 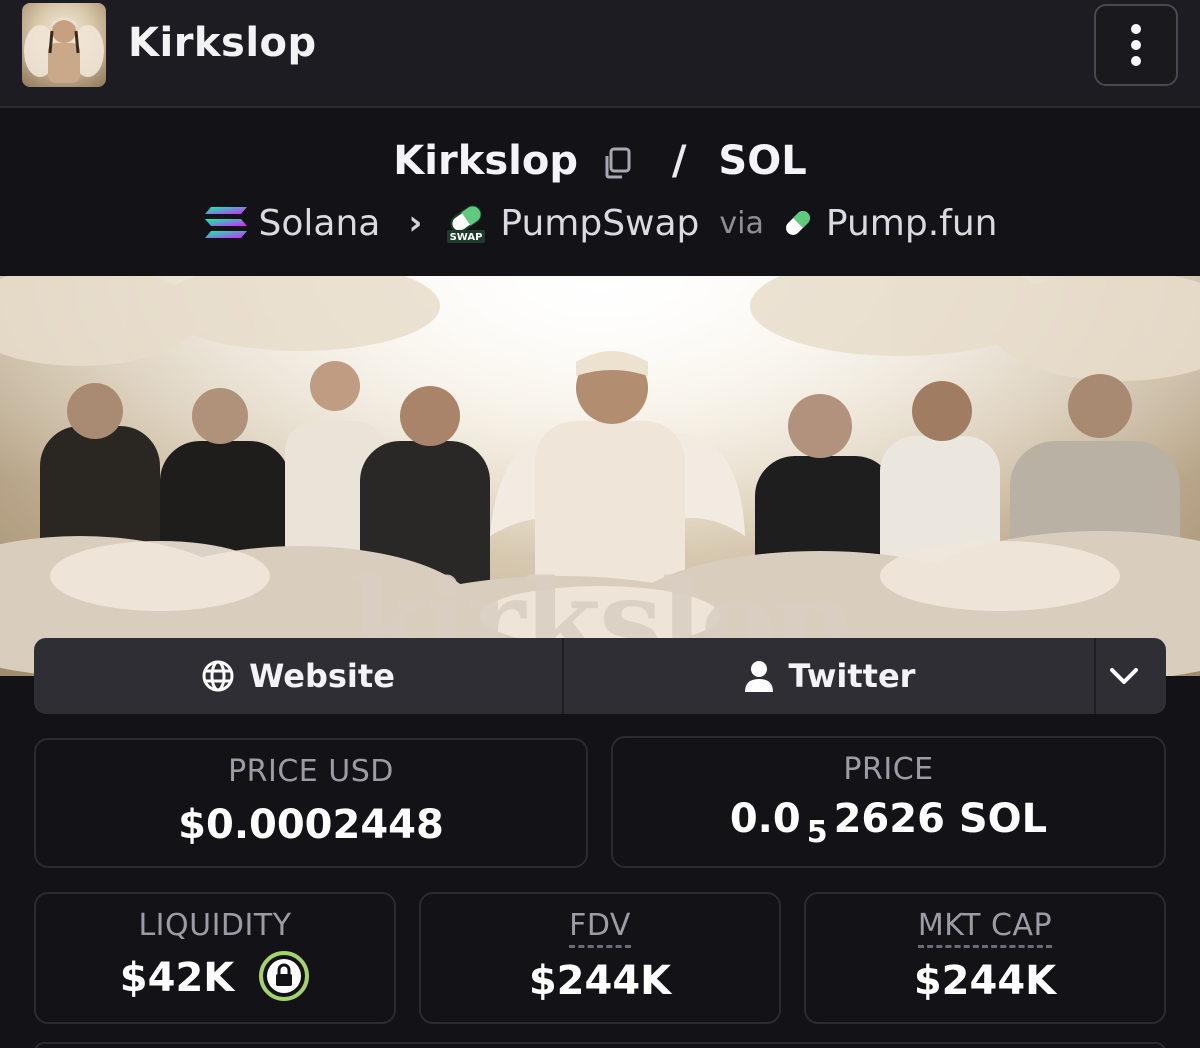 What do you see at coordinates (889, 819) in the screenshot?
I see `price-digits: 2626` at bounding box center [889, 819].